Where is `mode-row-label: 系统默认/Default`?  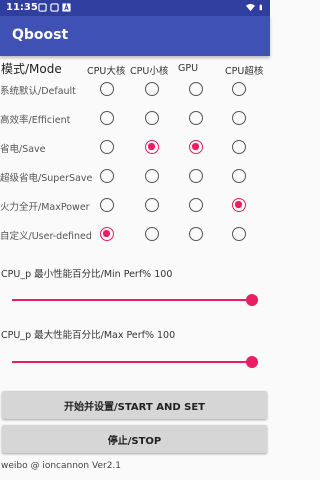 mode-row-label: 系统默认/Default is located at coordinates (38, 91).